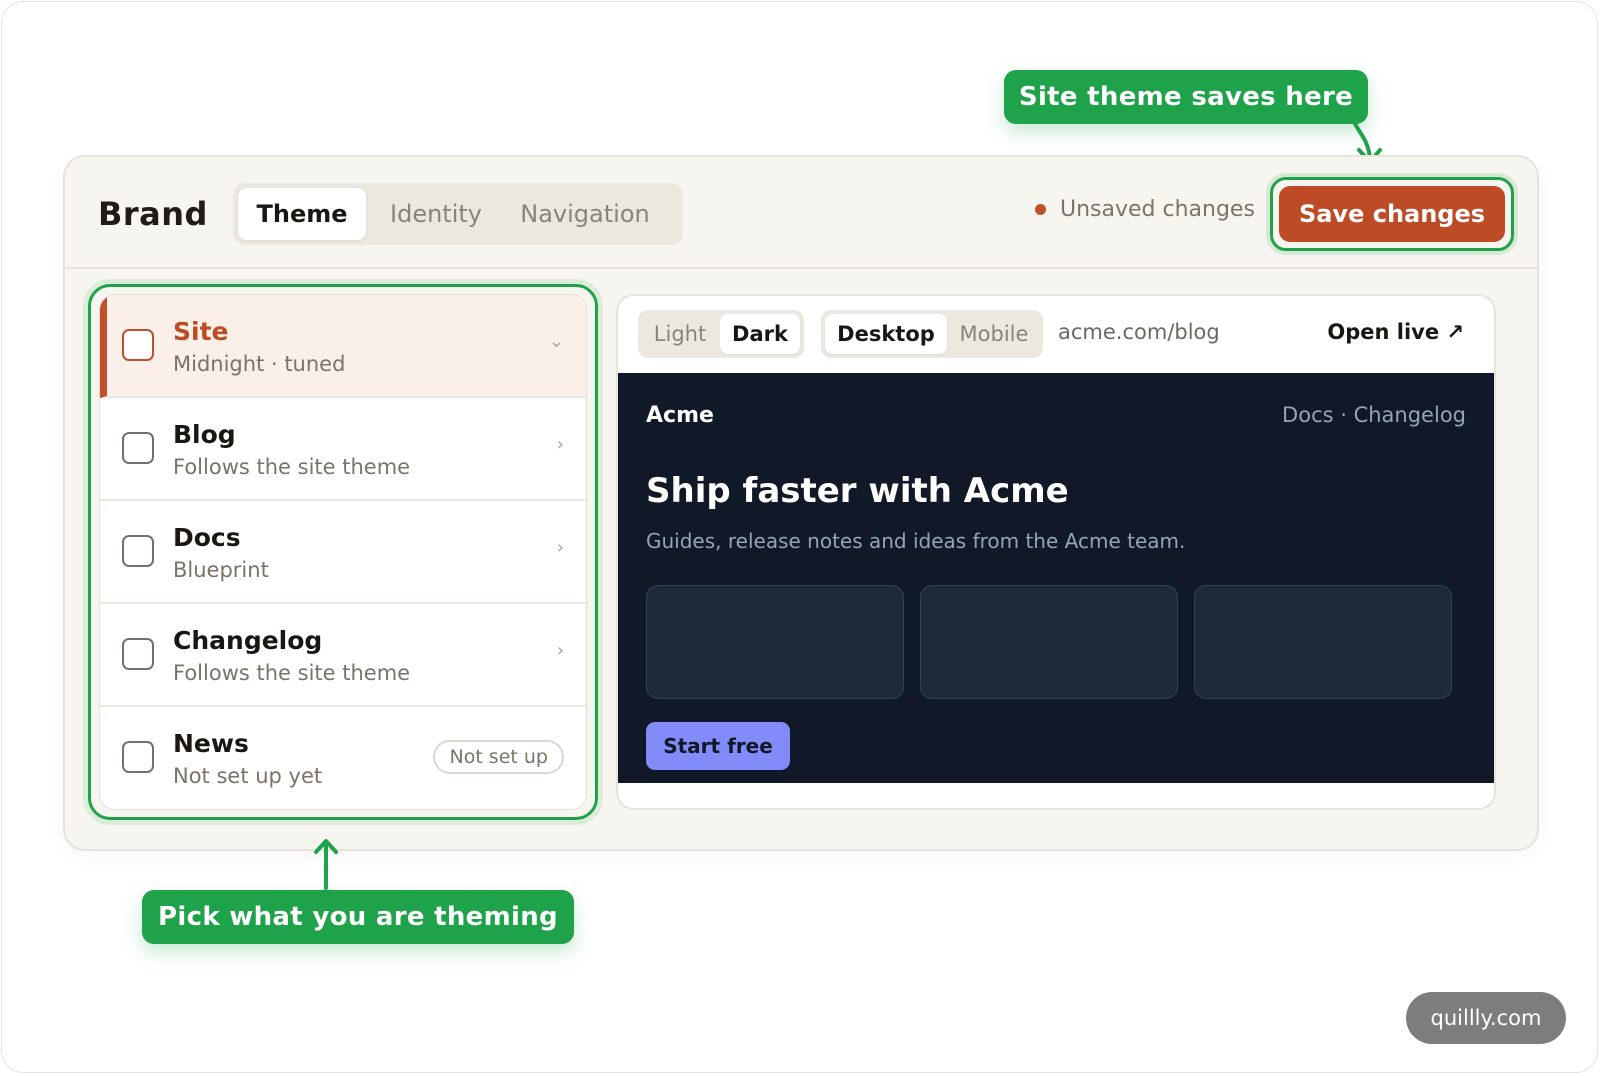 Image resolution: width=1600 pixels, height=1076 pixels. Describe the element at coordinates (248, 776) in the screenshot. I see `list-item-subtitle: Not set up yet` at that location.